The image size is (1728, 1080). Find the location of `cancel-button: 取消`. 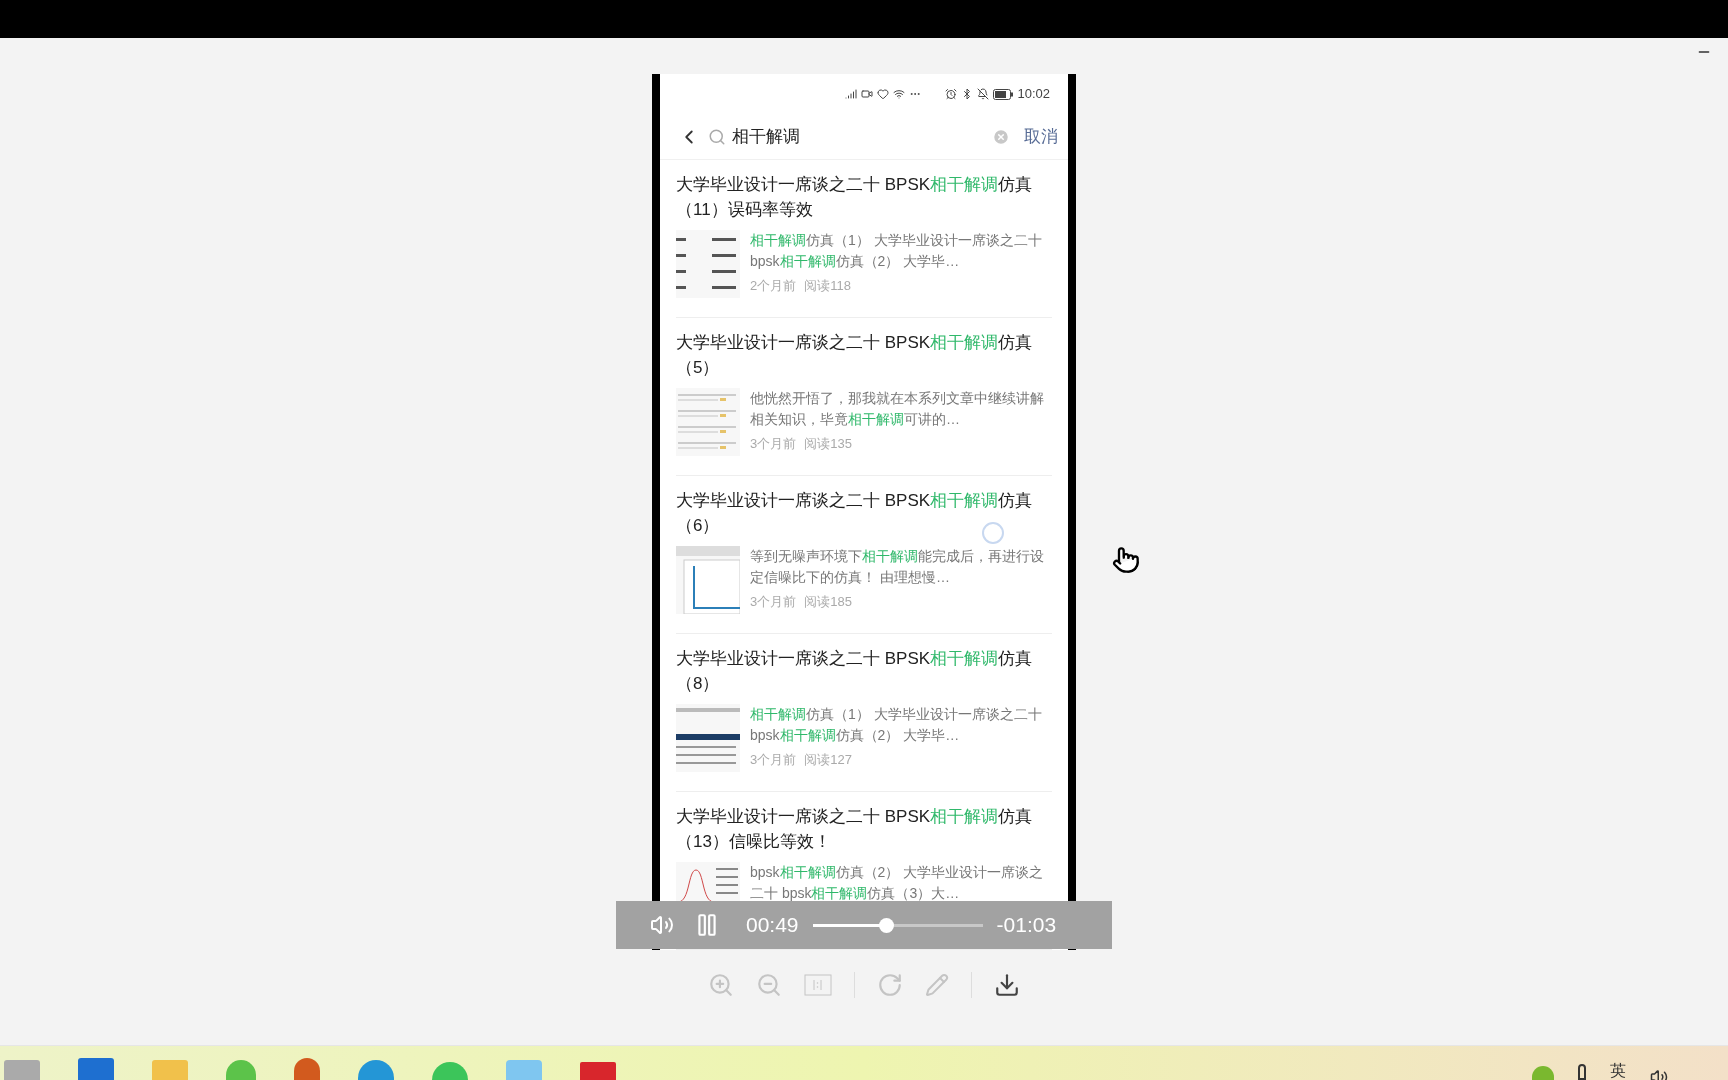

cancel-button: 取消 is located at coordinates (1041, 136).